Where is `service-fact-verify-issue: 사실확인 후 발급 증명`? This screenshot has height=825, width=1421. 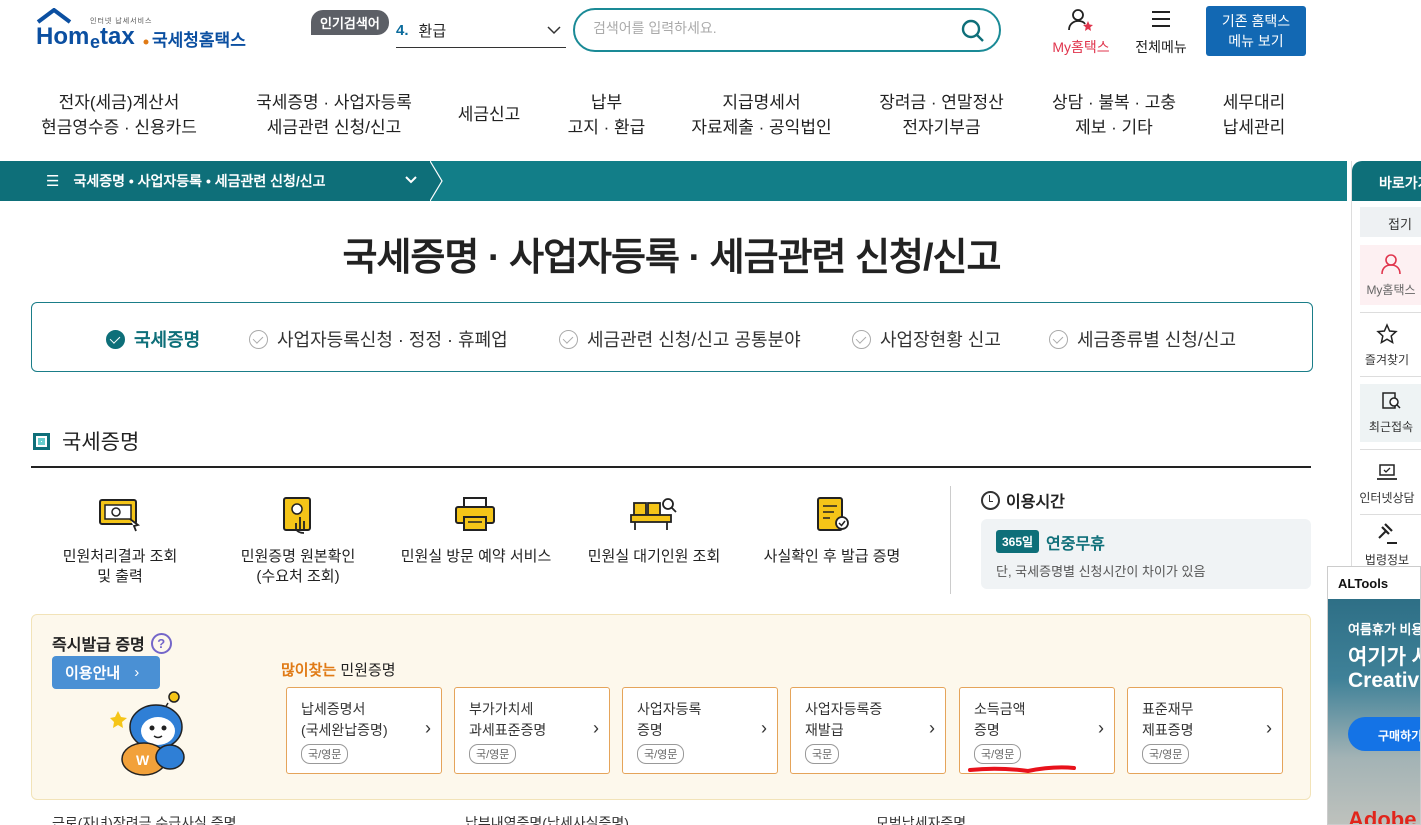
service-fact-verify-issue: 사실확인 후 발급 증명 is located at coordinates (832, 531).